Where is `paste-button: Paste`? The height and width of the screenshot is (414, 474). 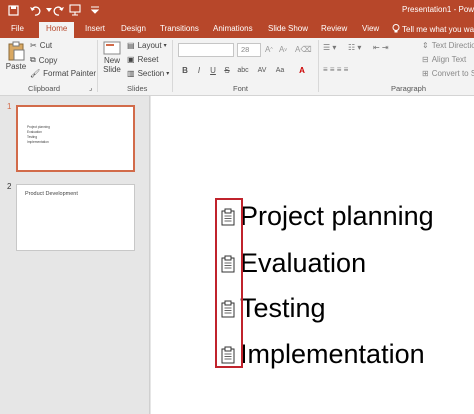 paste-button: Paste is located at coordinates (16, 56).